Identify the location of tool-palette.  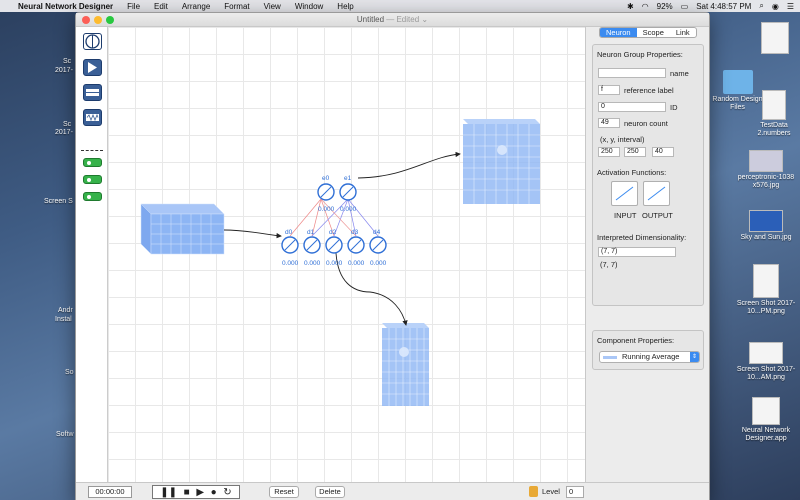
(92, 258).